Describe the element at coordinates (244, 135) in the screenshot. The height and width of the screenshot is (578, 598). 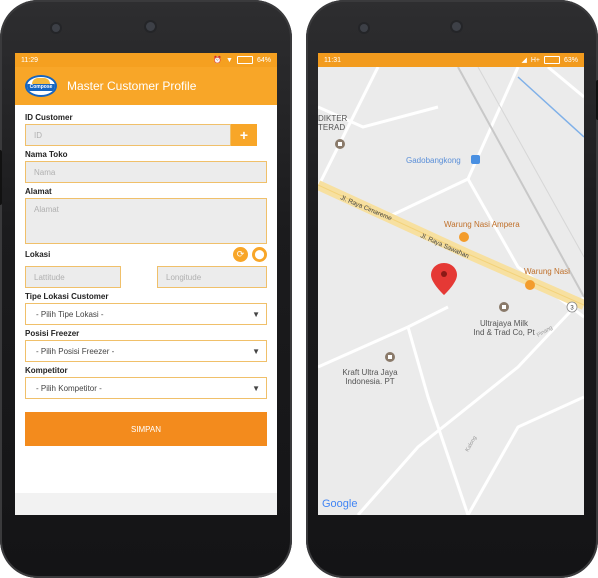
I see `add-id-button: +` at that location.